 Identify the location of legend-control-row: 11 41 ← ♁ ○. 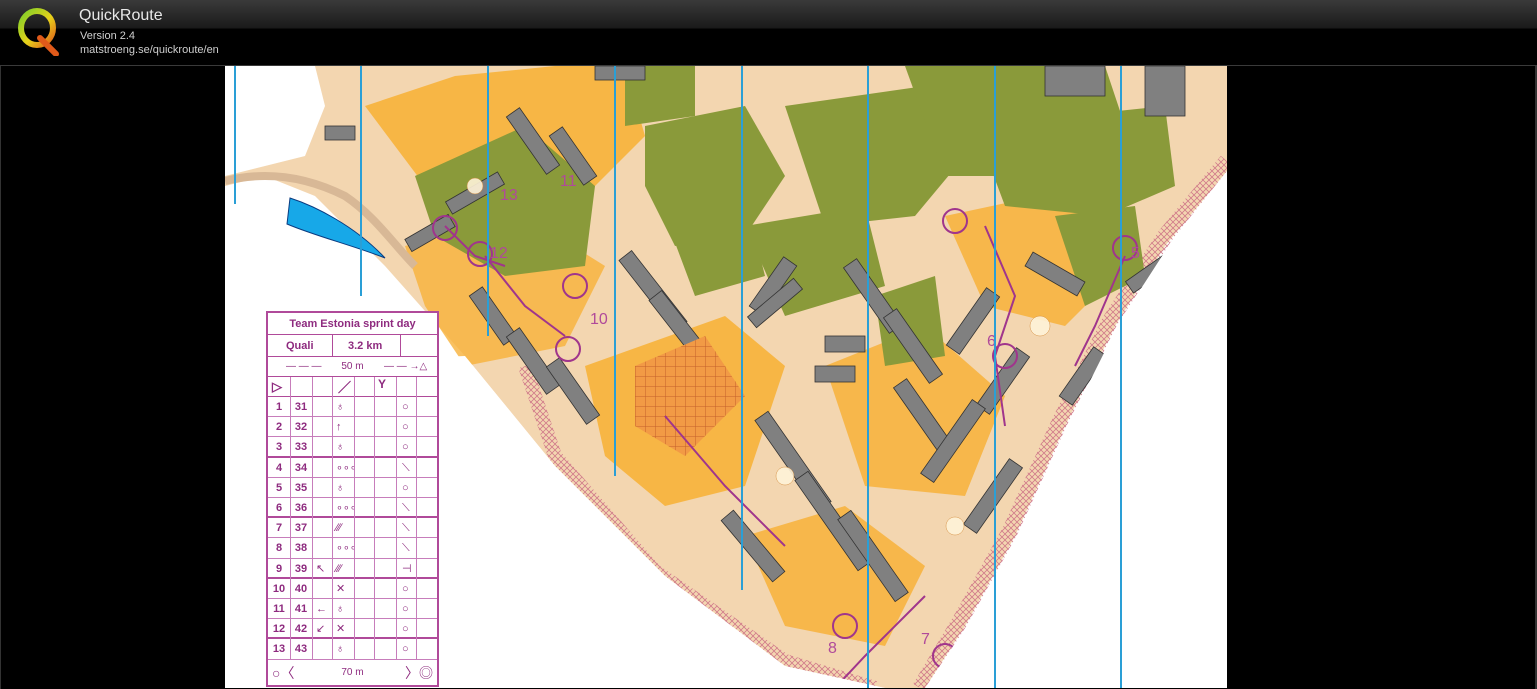
(352, 609).